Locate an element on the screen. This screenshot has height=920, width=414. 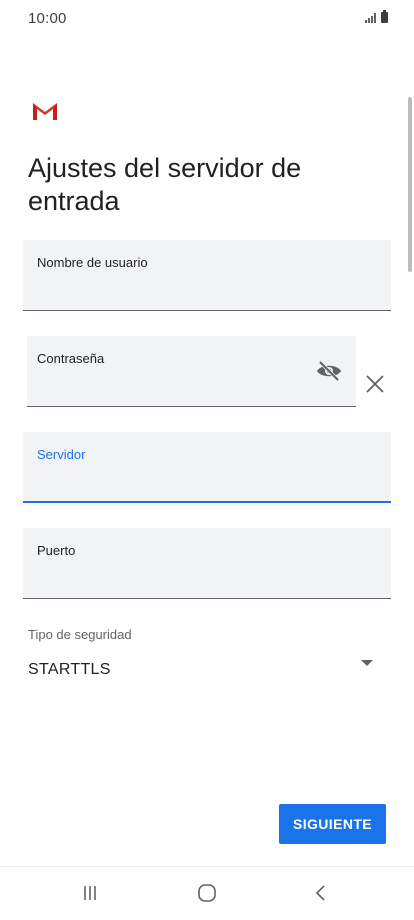
status-time: 10:00 is located at coordinates (47, 18).